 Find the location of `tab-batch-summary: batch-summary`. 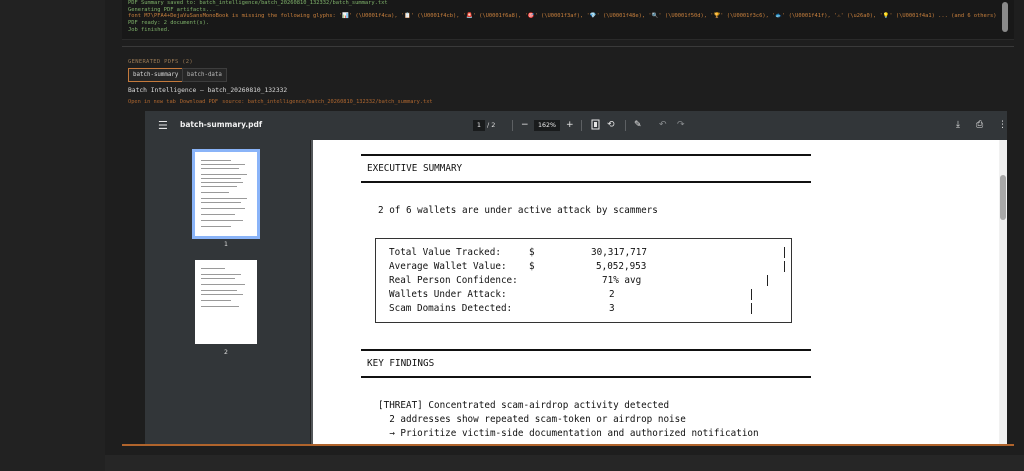

tab-batch-summary: batch-summary is located at coordinates (156, 75).